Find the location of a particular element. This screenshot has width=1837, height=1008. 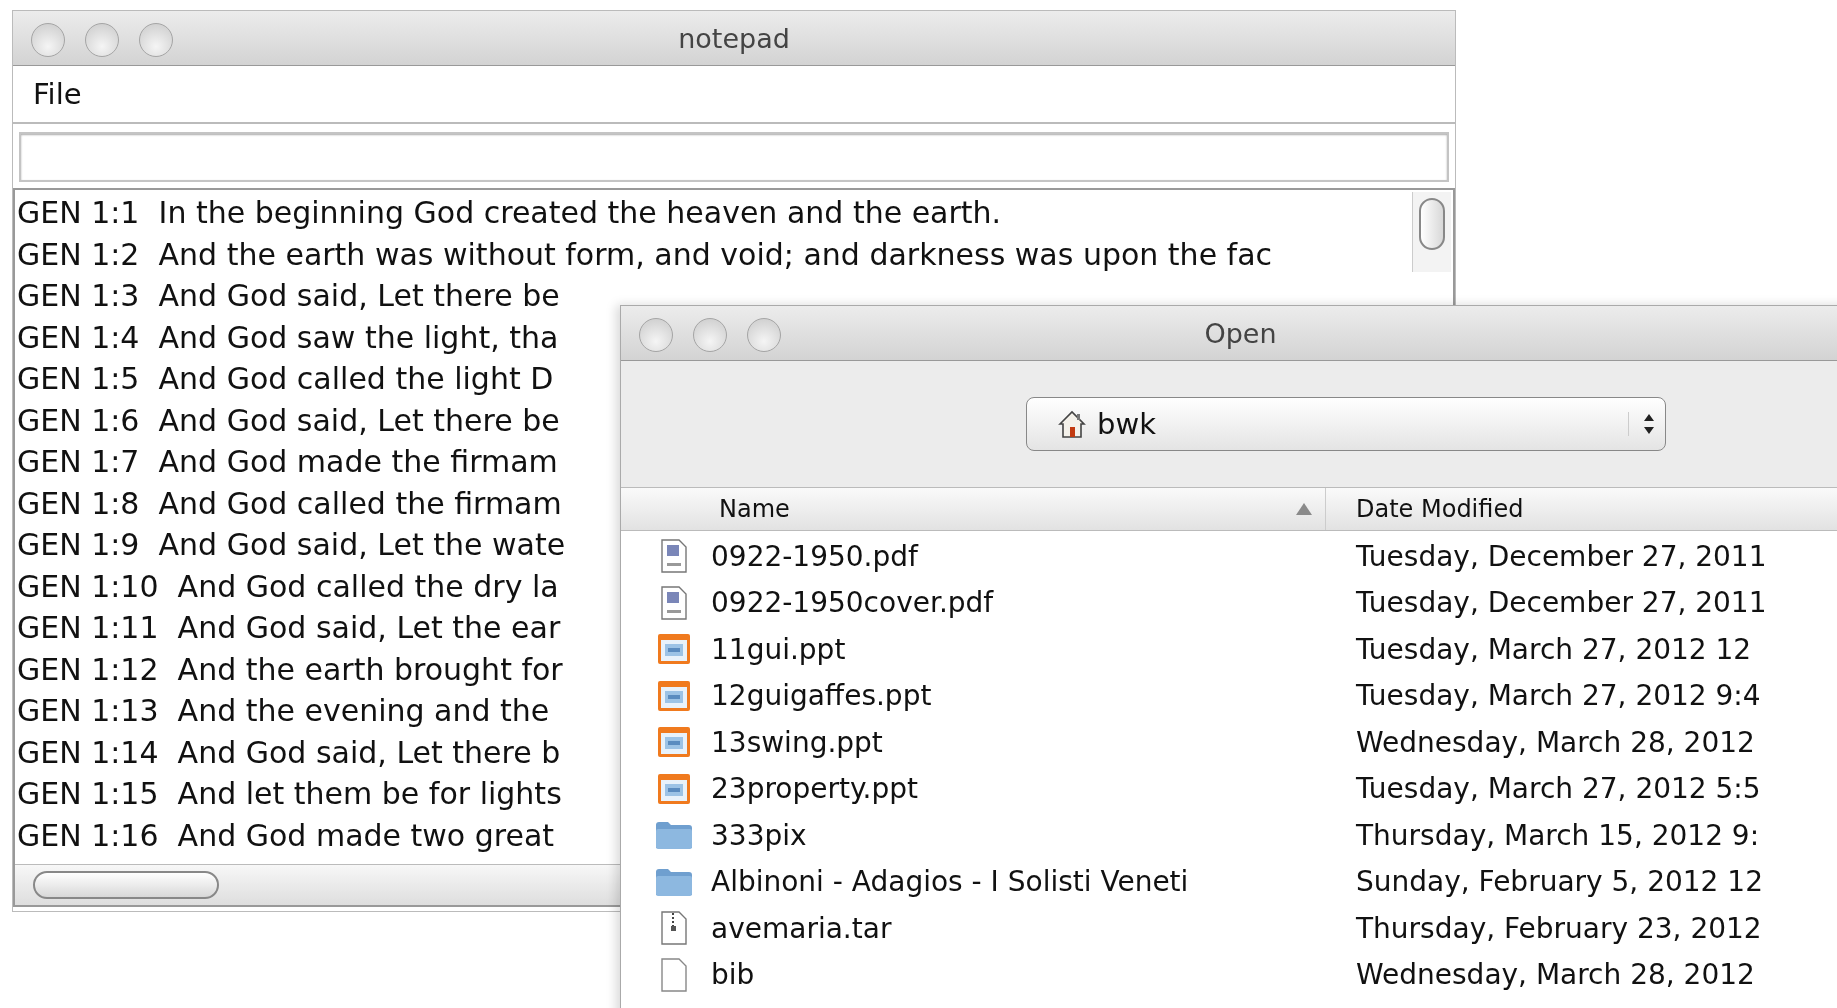

column-header: Name is located at coordinates (973, 509).